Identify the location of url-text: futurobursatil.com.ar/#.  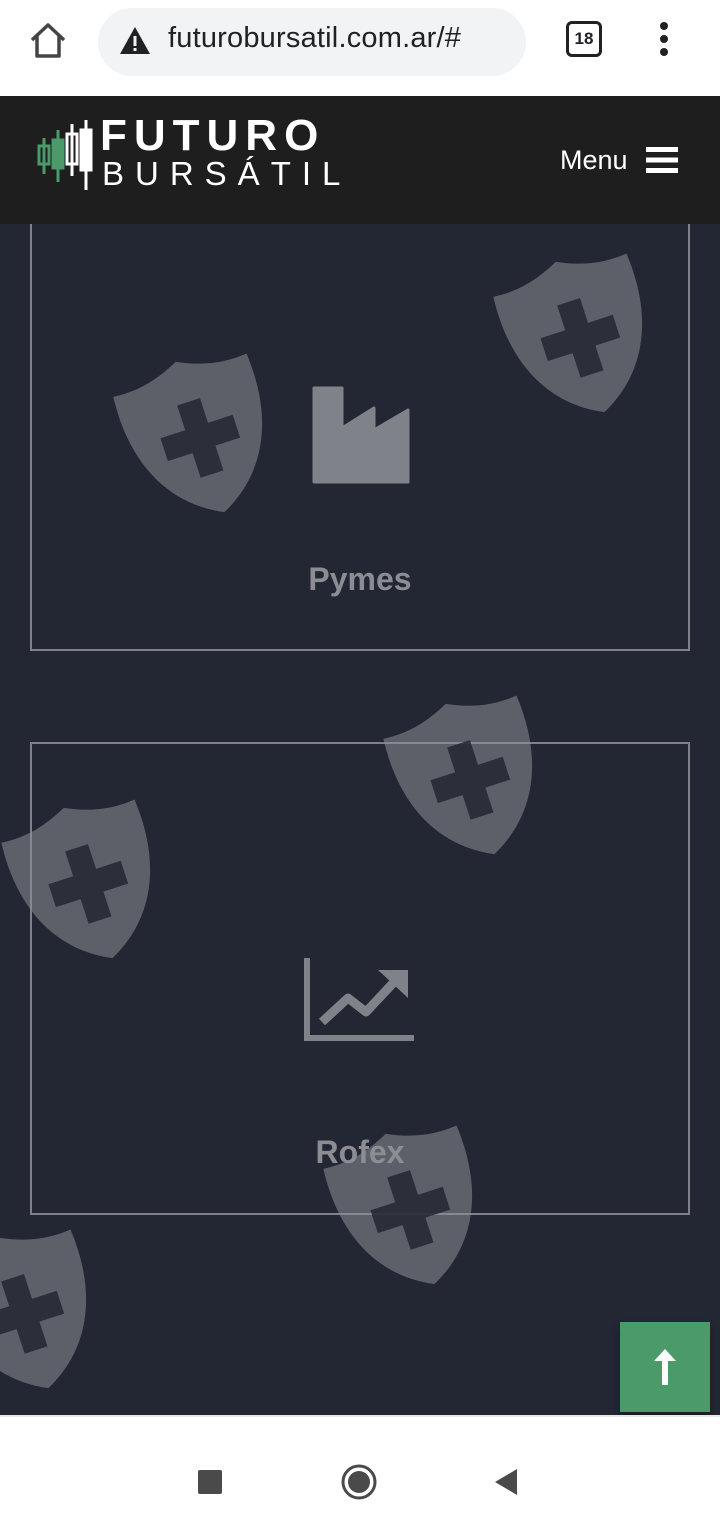
(314, 38).